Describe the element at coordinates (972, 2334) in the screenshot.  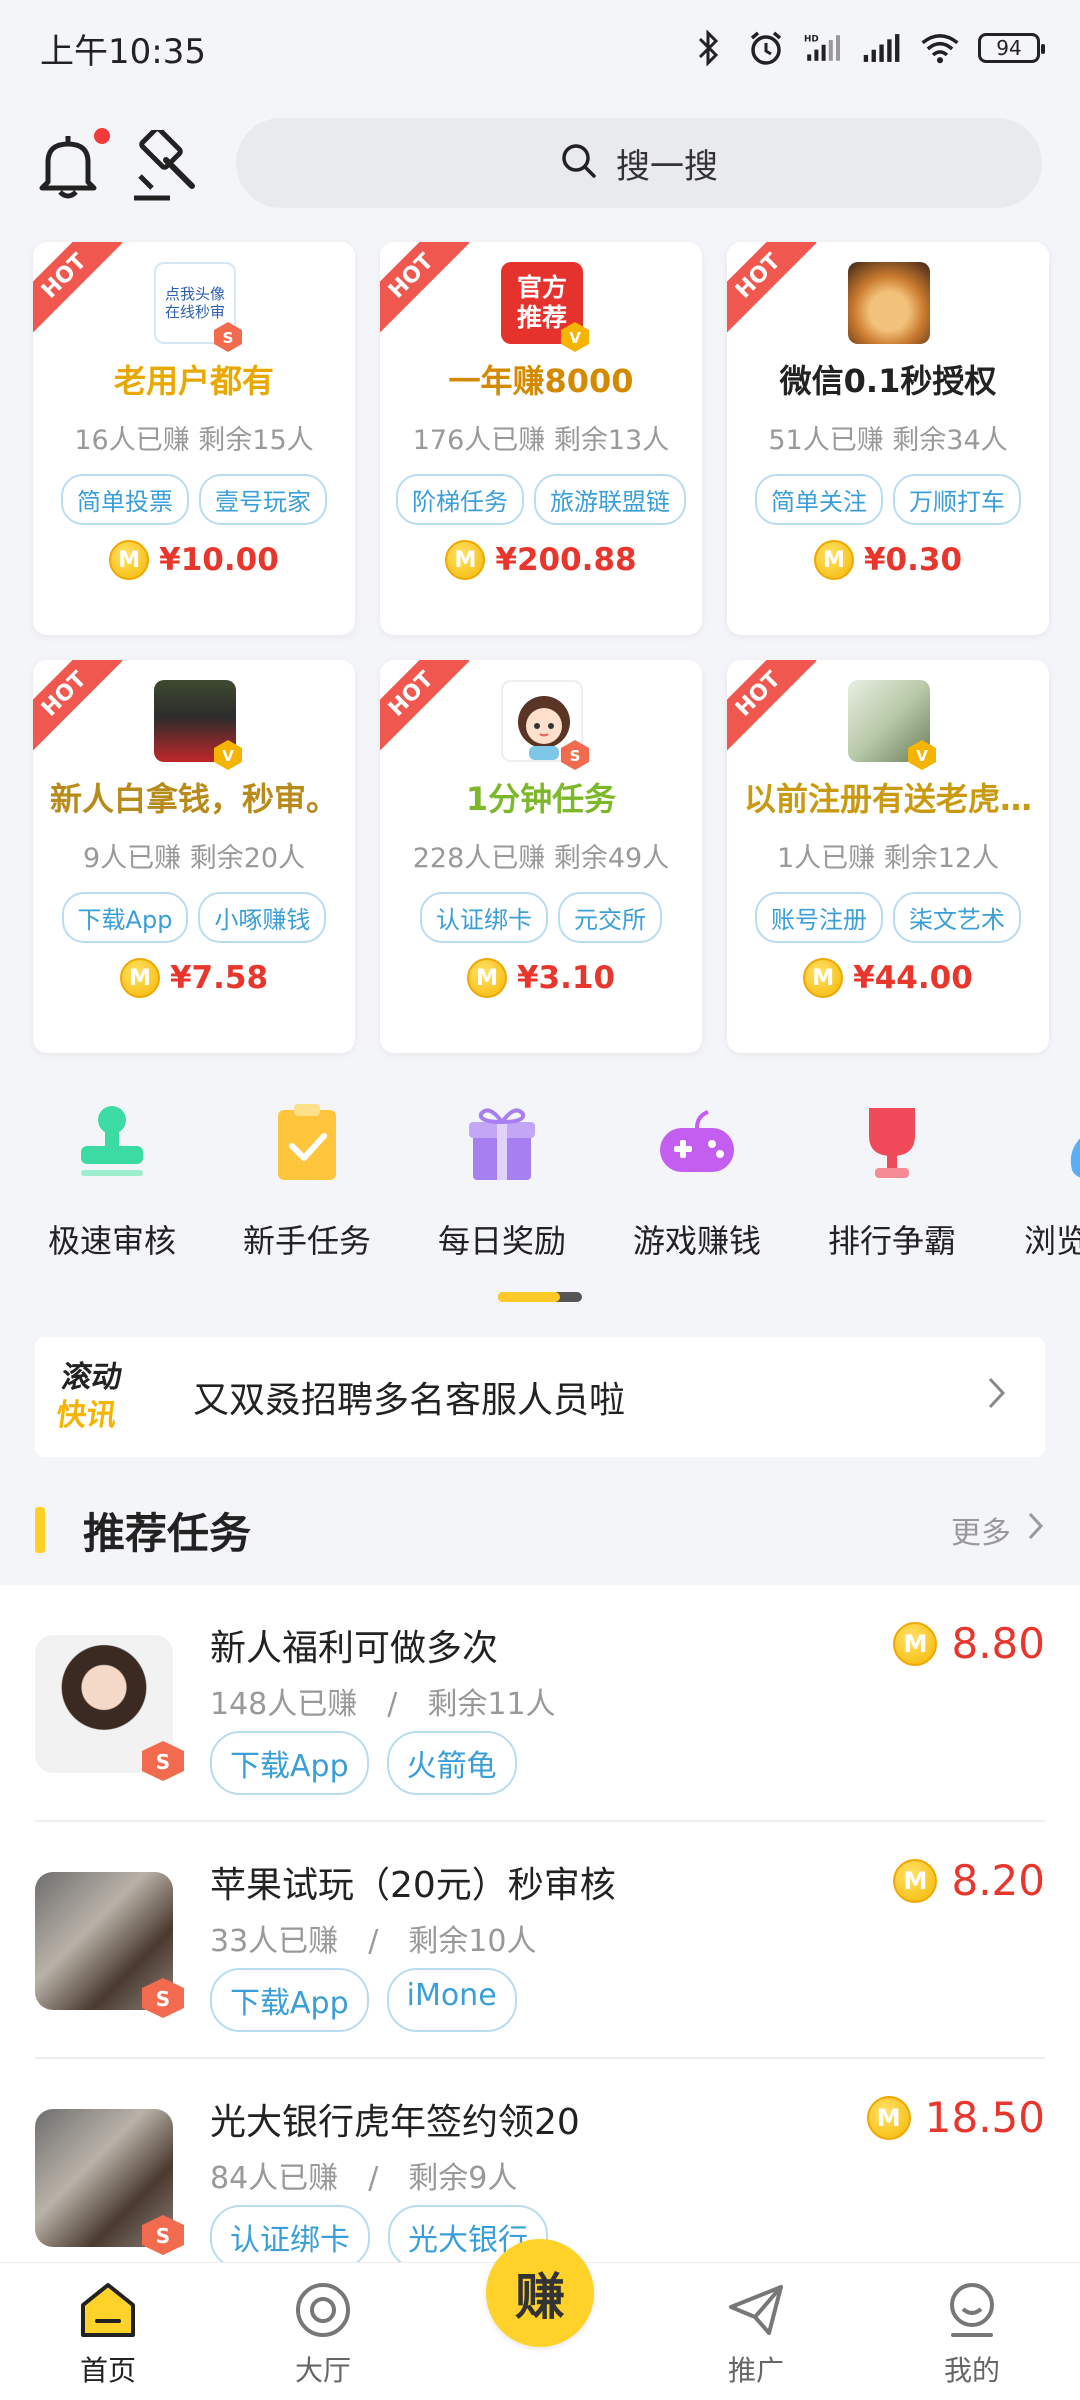
I see `nav-mine: 我的` at that location.